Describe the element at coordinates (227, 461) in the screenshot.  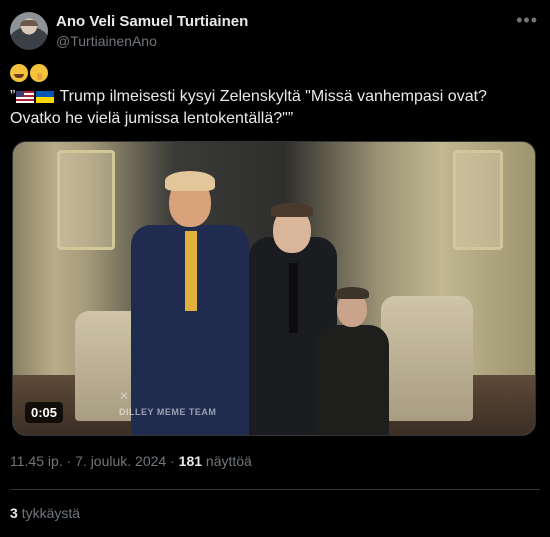
I see `views-label: näyttöä` at that location.